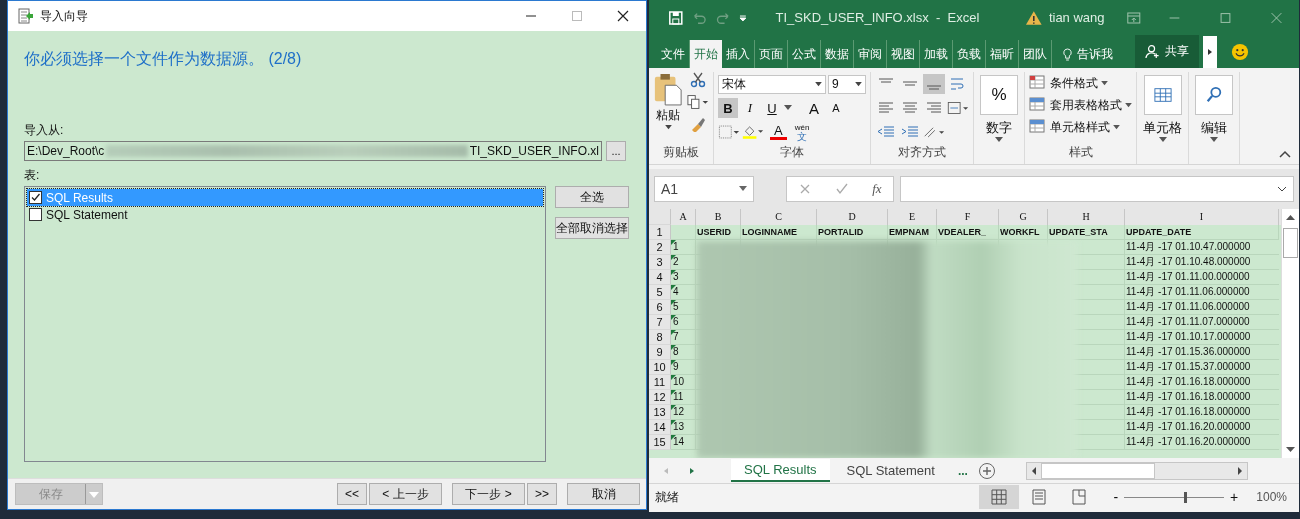 This screenshot has width=1300, height=519. What do you see at coordinates (778, 132) in the screenshot?
I see `font-color-button: A` at bounding box center [778, 132].